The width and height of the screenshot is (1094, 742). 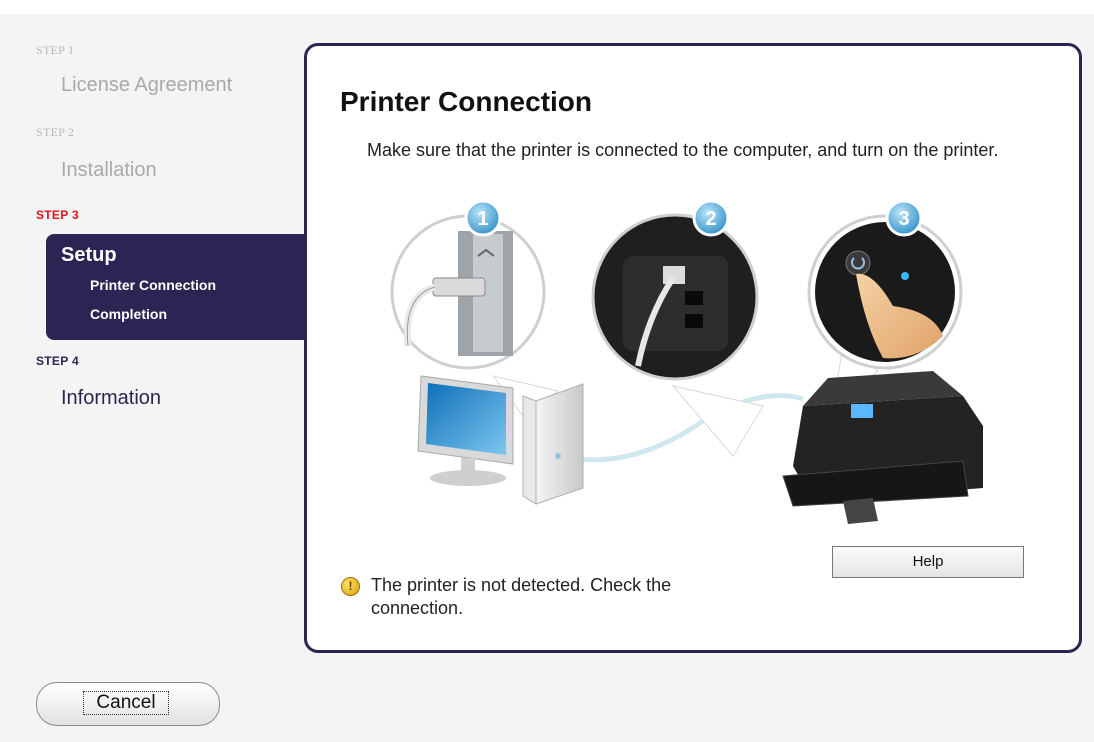 I want to click on badge-3-number: 3, so click(x=903, y=219).